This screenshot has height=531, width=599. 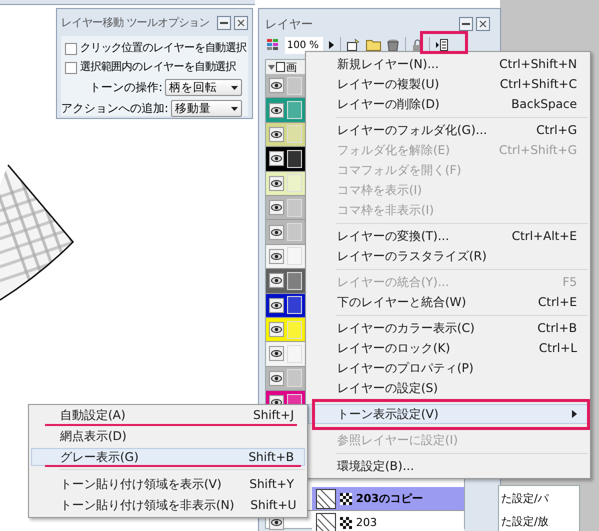 What do you see at coordinates (448, 388) in the screenshot?
I see `menu-item: レイヤーの設定(S)` at bounding box center [448, 388].